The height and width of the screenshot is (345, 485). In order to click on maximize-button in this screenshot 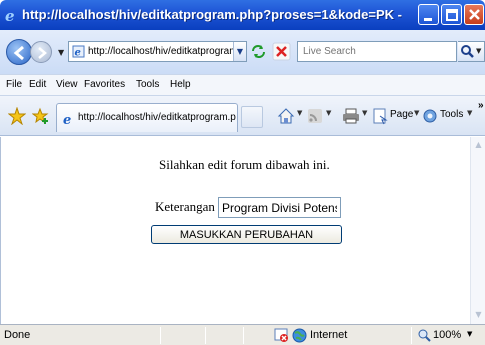, I will do `click(451, 14)`.